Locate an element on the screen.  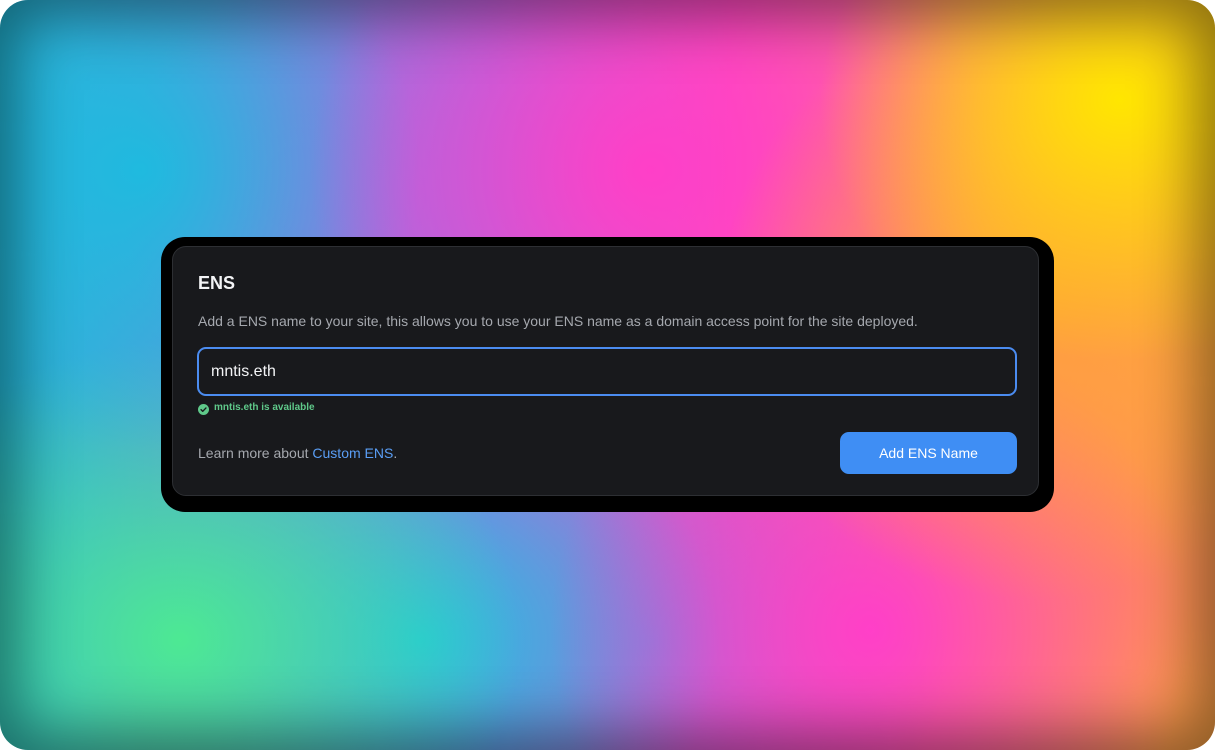
ens-name-input is located at coordinates (607, 371).